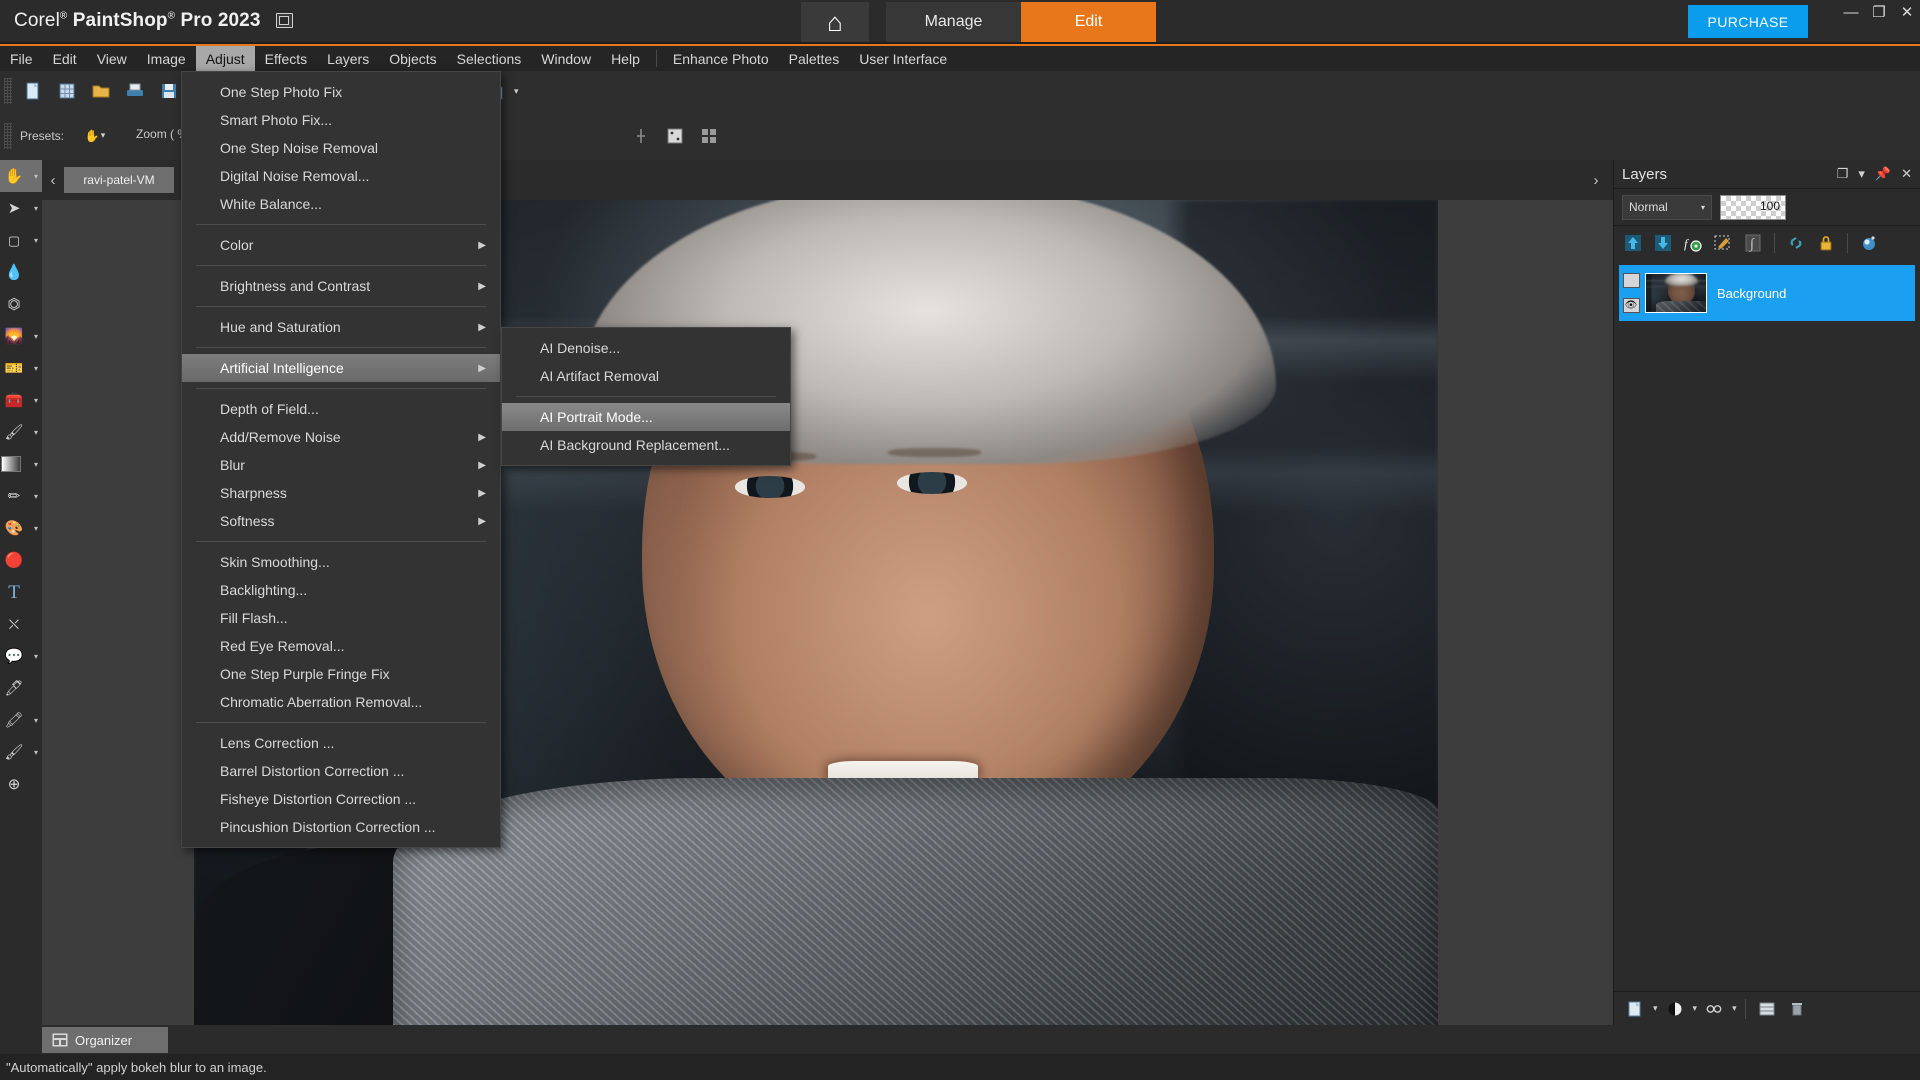 This screenshot has height=1080, width=1920. What do you see at coordinates (21, 720) in the screenshot?
I see `tool-clone-brush: 🖍 ▾` at bounding box center [21, 720].